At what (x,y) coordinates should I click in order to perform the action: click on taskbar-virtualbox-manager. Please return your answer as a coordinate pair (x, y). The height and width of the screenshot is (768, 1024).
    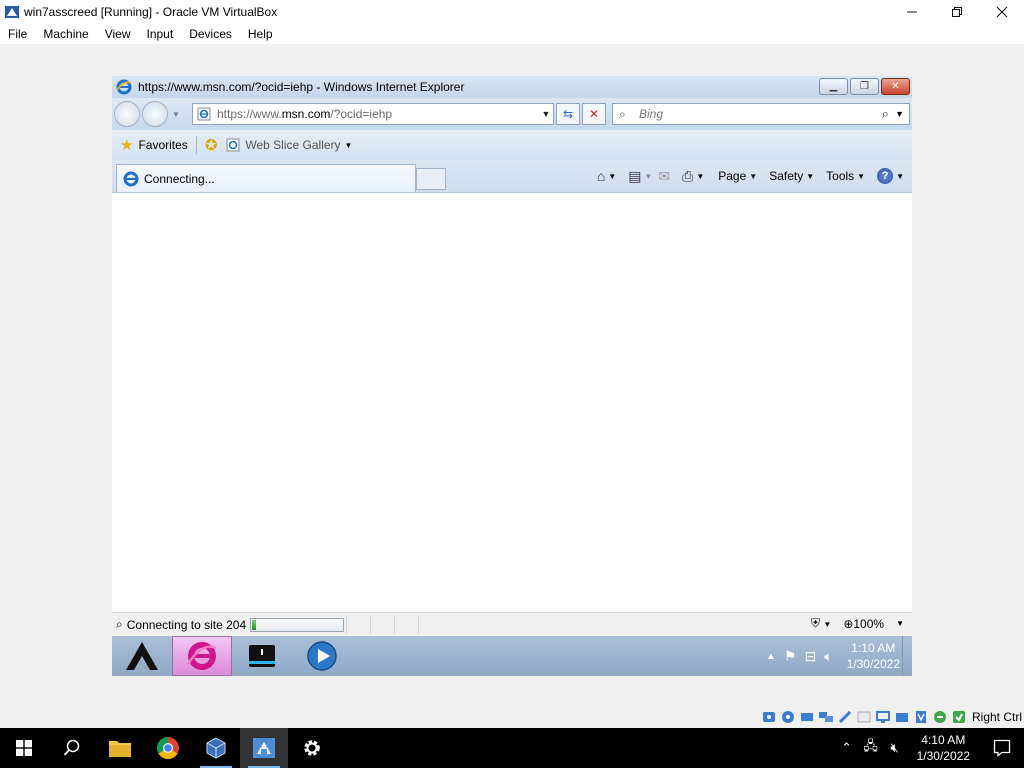
    Looking at the image, I should click on (216, 748).